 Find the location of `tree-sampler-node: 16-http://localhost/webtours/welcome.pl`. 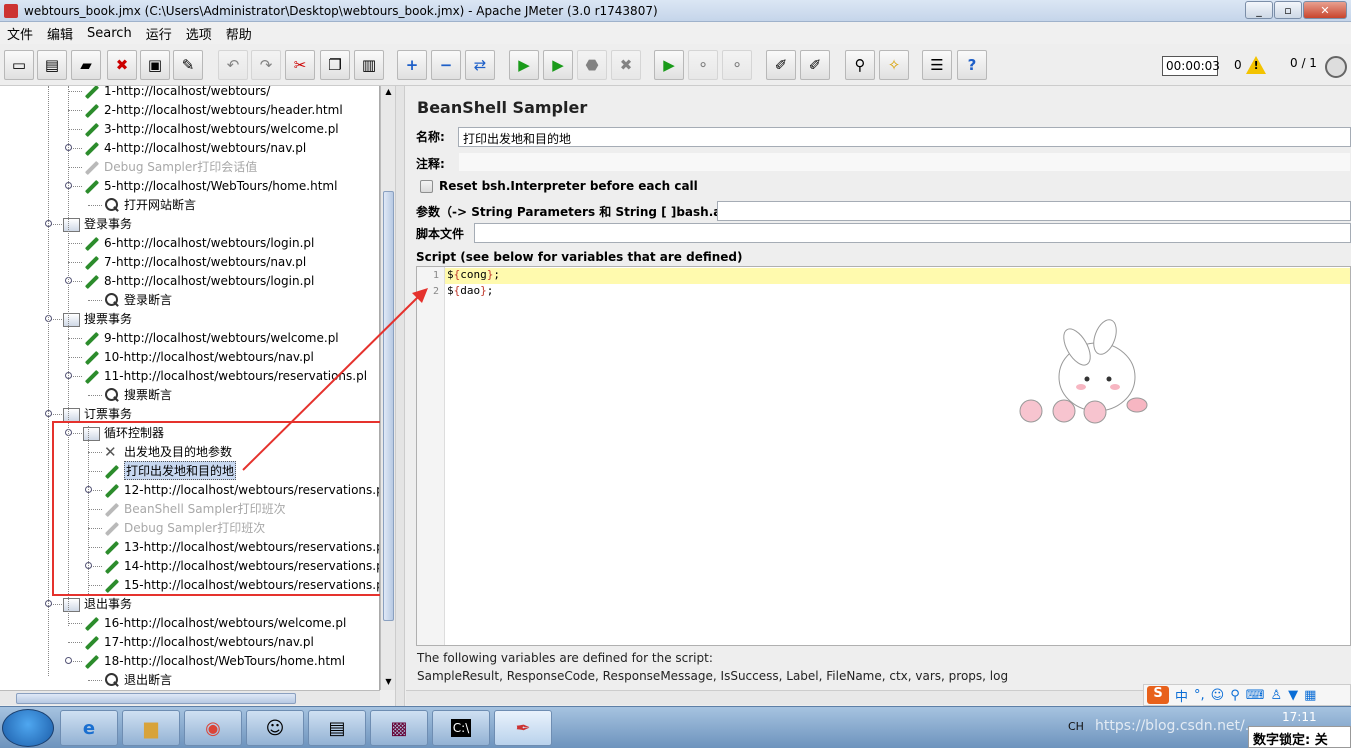

tree-sampler-node: 16-http://localhost/webtours/welcome.pl is located at coordinates (214, 622).